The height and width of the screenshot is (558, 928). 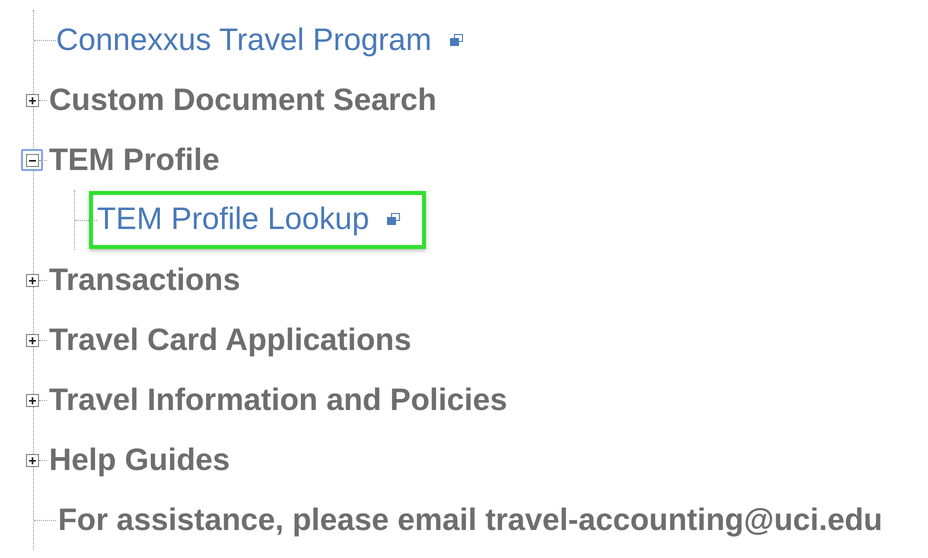 I want to click on tree-folder-label: Travel Information and Policies, so click(x=278, y=400).